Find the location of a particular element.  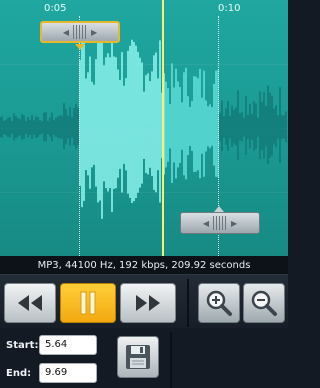

start-marker-handle: ◀ ▶ is located at coordinates (80, 32).